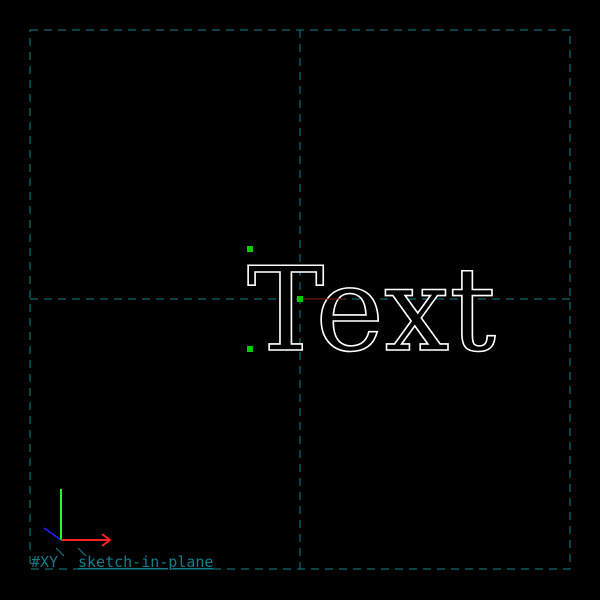 The height and width of the screenshot is (600, 600). I want to click on workplane-group-label: sketch-in-plane, so click(145, 562).